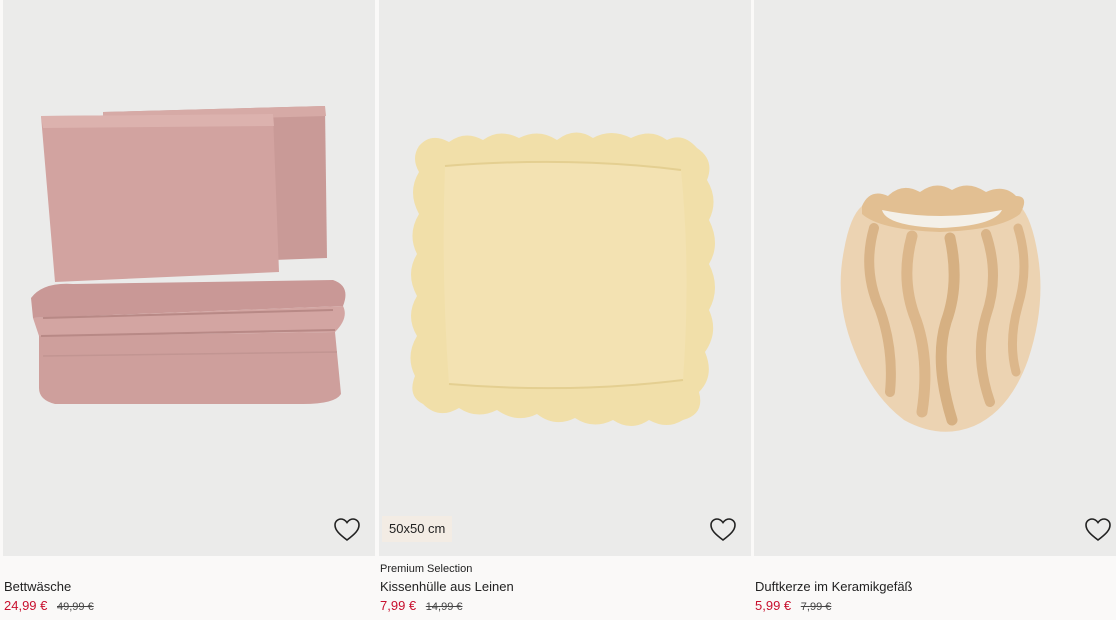 This screenshot has width=1116, height=620. I want to click on price-row: 24,99 € 49,99 €, so click(189, 606).